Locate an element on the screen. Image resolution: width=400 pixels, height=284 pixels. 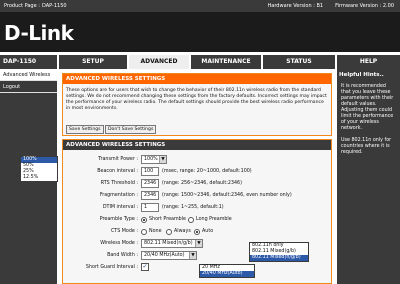
beacon-input: 100 is located at coordinates (150, 171).